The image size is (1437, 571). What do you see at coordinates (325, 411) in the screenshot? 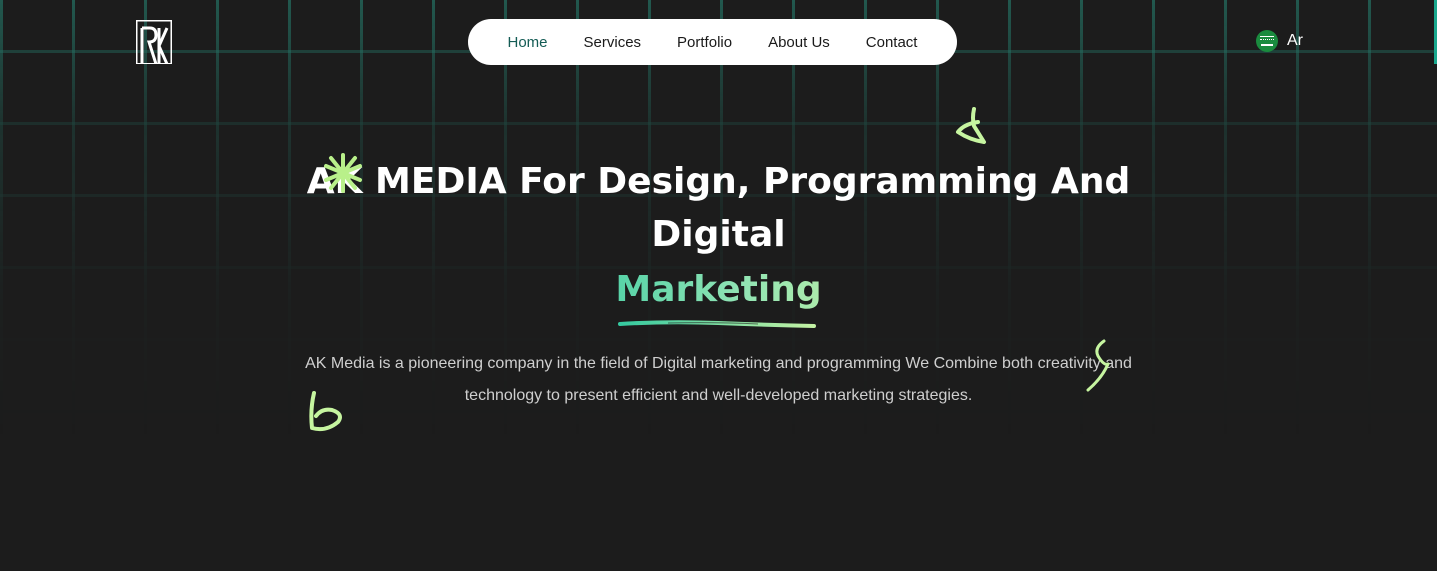
I see `curl-doodle-icon` at bounding box center [325, 411].